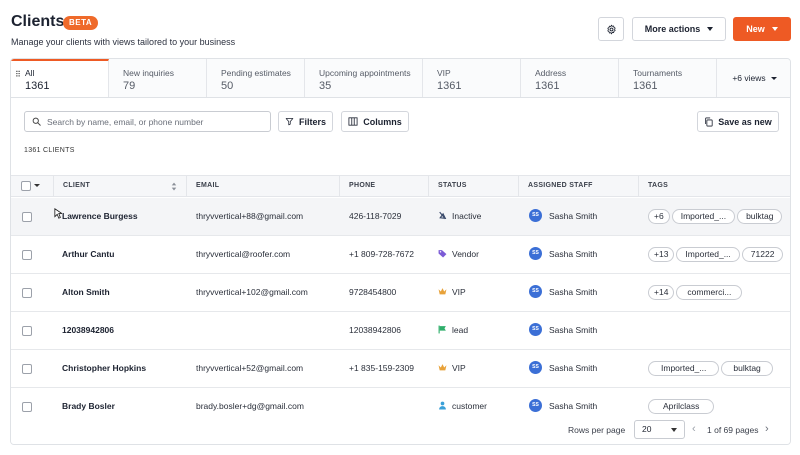  I want to click on next-page-button: ›, so click(767, 429).